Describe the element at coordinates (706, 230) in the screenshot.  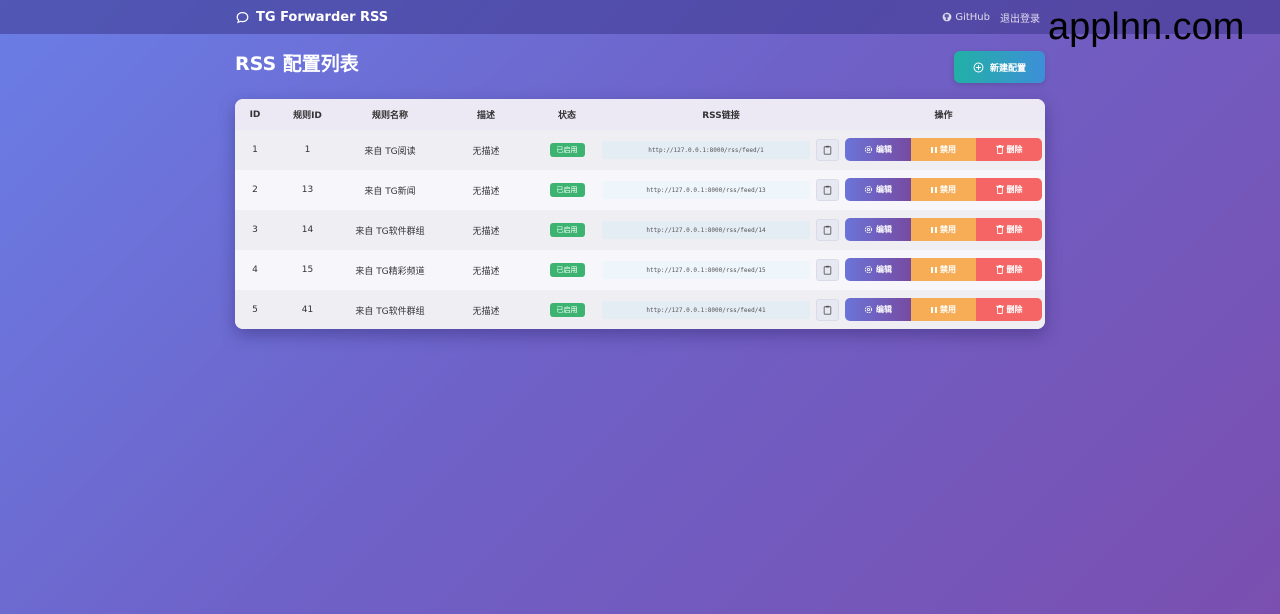
I see `rss-link: http://127.0.0.1:8000/rss/feed/14` at that location.